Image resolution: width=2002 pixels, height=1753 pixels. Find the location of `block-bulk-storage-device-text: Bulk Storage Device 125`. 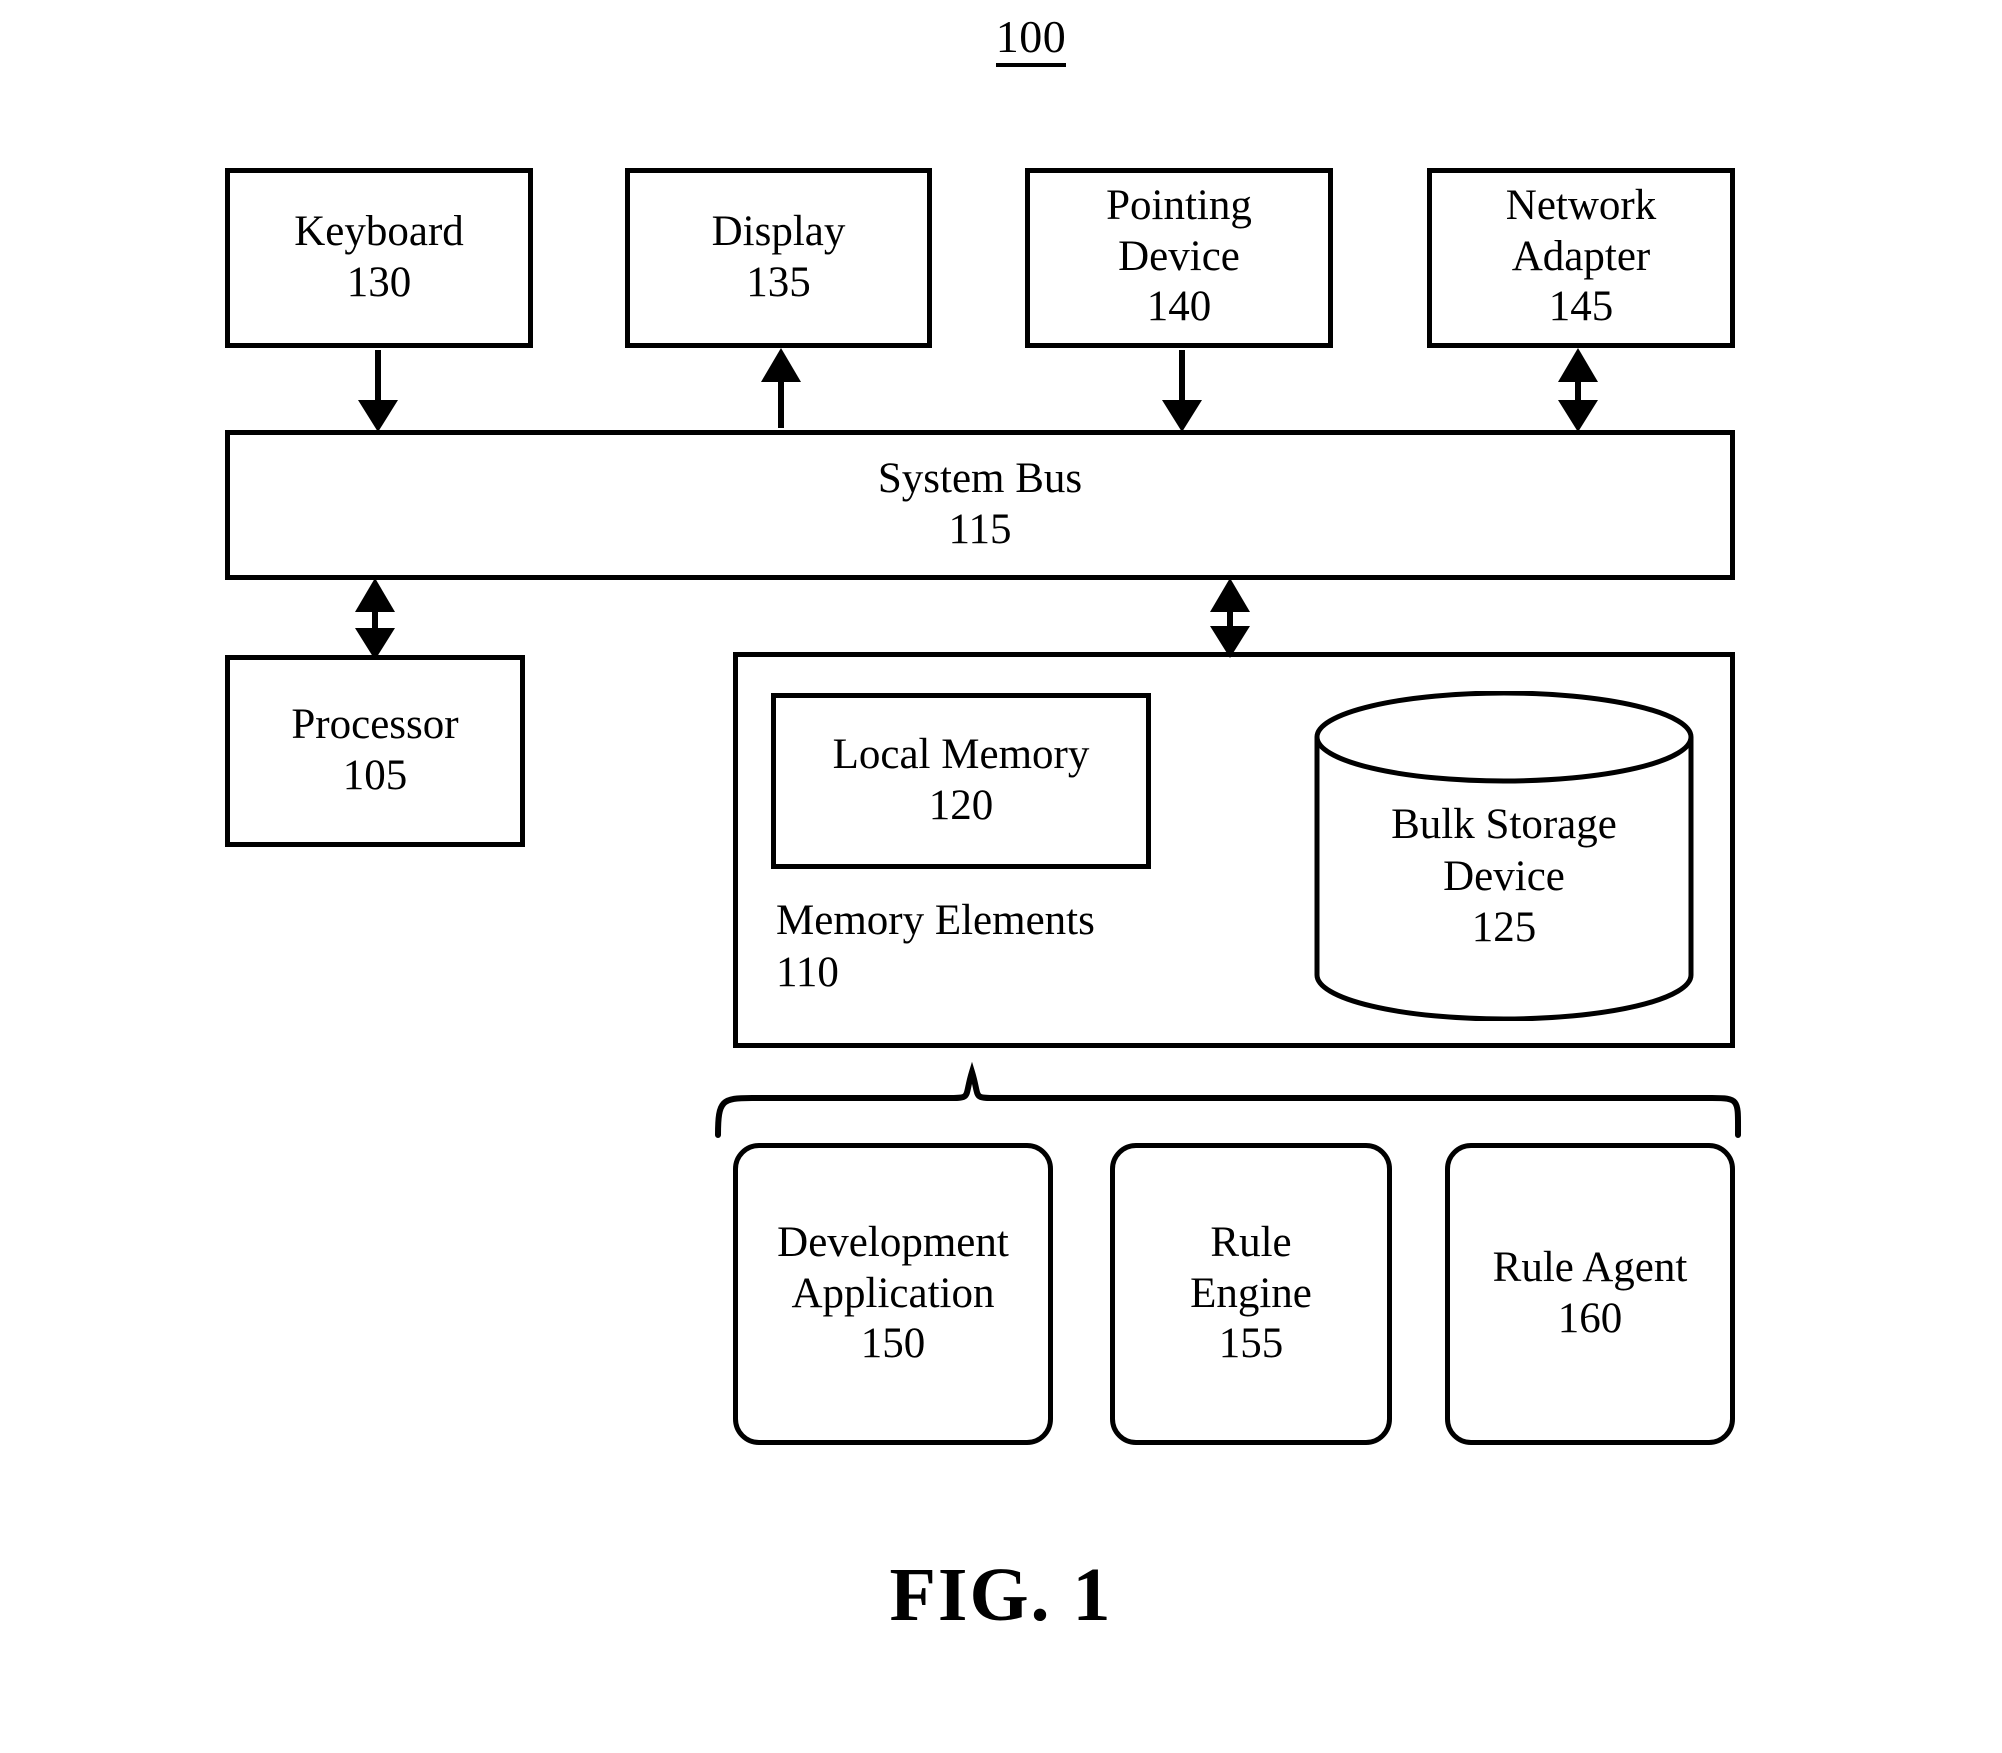

block-bulk-storage-device-text: Bulk Storage Device 125 is located at coordinates (1504, 876).